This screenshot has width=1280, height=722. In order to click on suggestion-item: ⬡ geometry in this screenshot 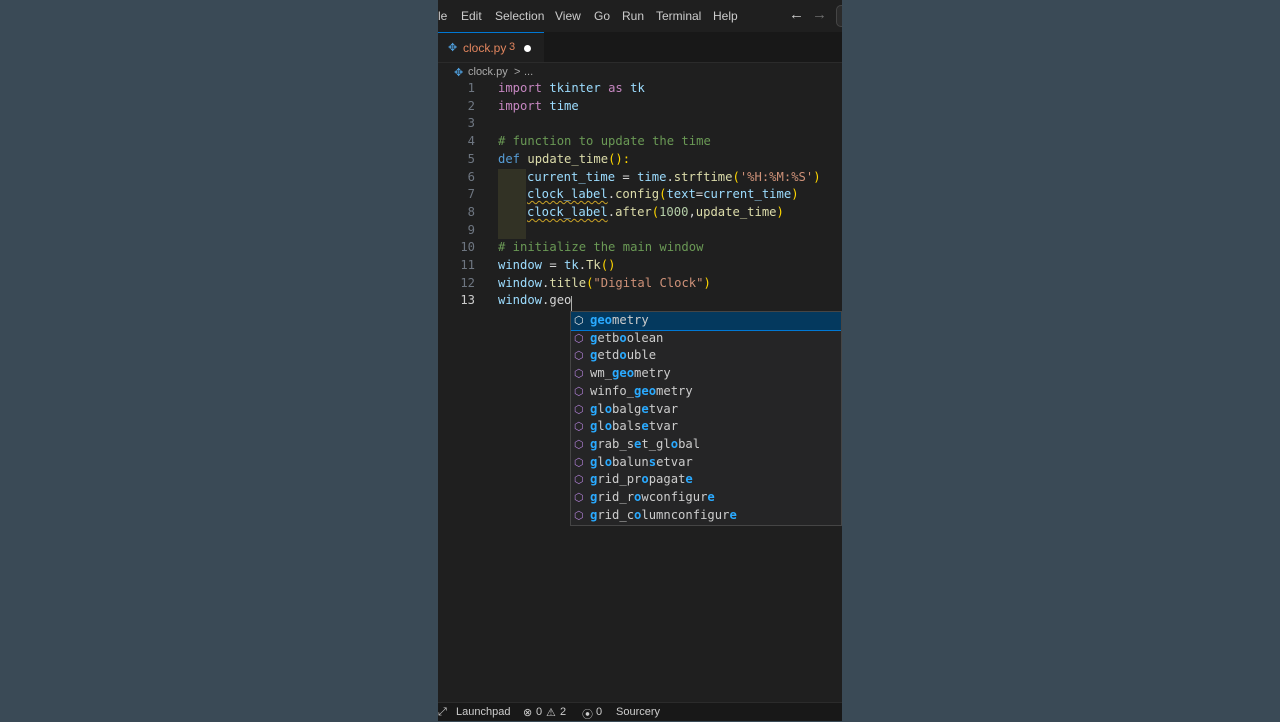, I will do `click(706, 321)`.